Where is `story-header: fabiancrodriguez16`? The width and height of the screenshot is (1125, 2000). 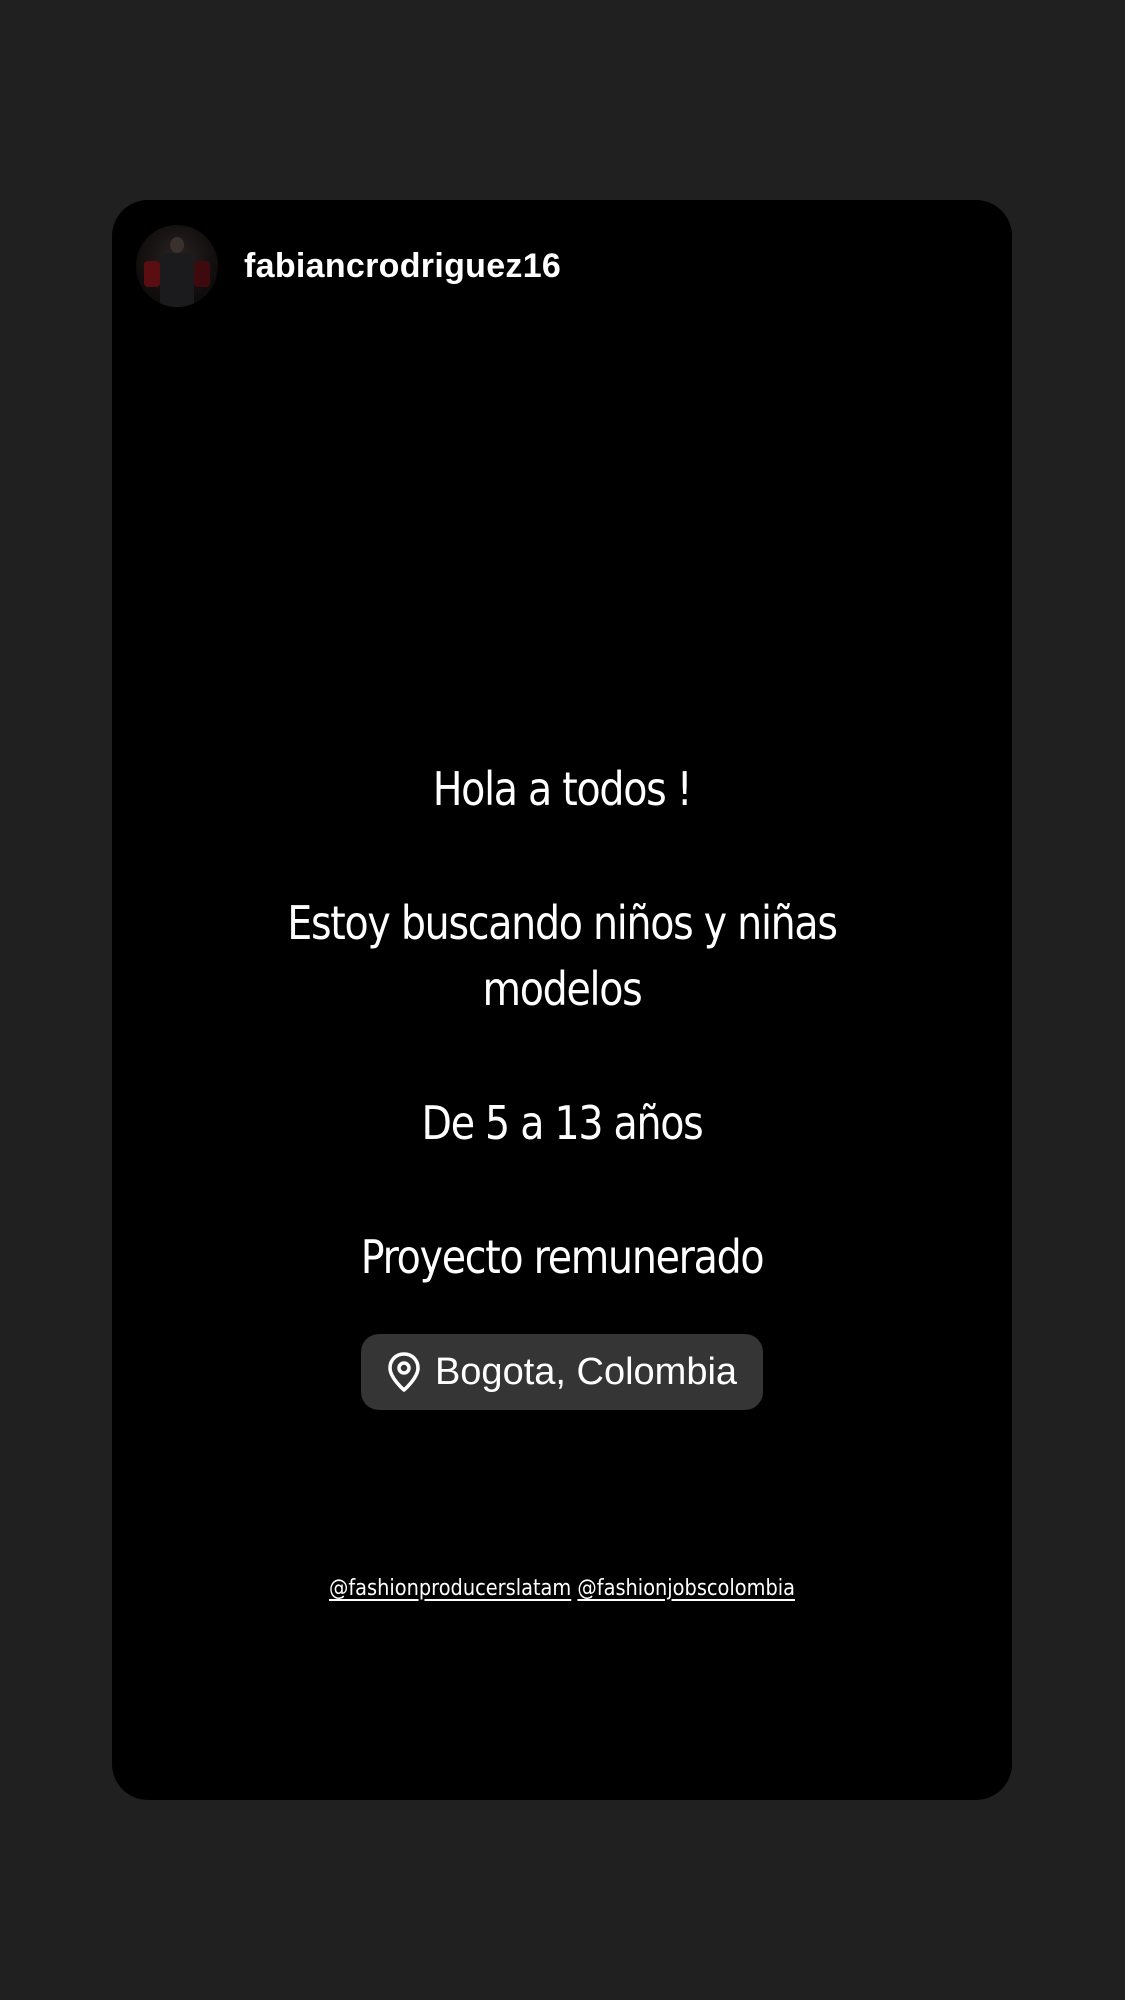 story-header: fabiancrodriguez16 is located at coordinates (348, 266).